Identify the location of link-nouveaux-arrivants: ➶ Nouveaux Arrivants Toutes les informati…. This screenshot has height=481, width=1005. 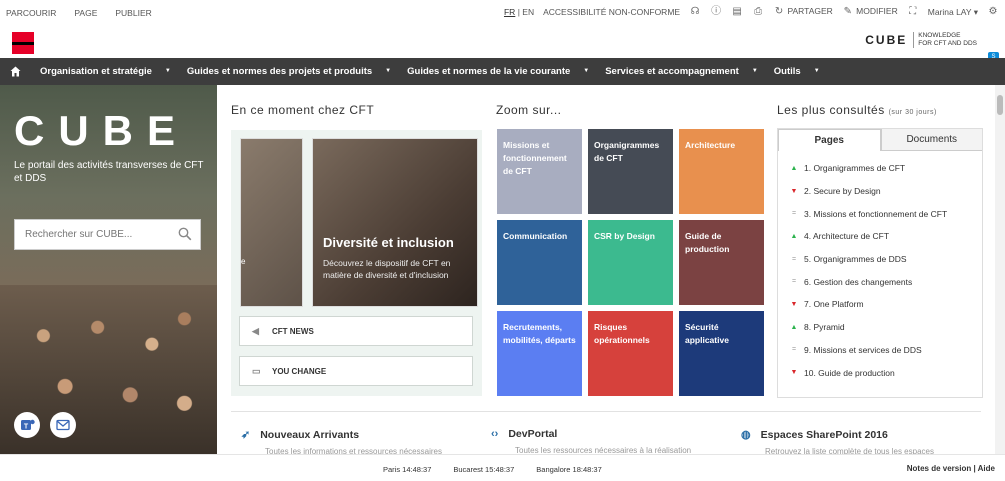
(341, 442).